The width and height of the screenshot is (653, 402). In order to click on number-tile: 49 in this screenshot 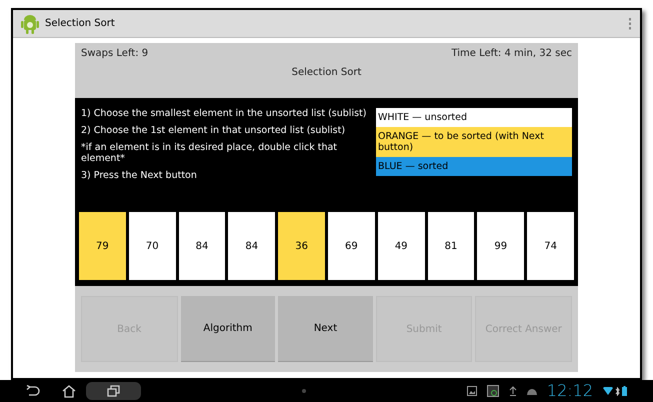, I will do `click(401, 246)`.